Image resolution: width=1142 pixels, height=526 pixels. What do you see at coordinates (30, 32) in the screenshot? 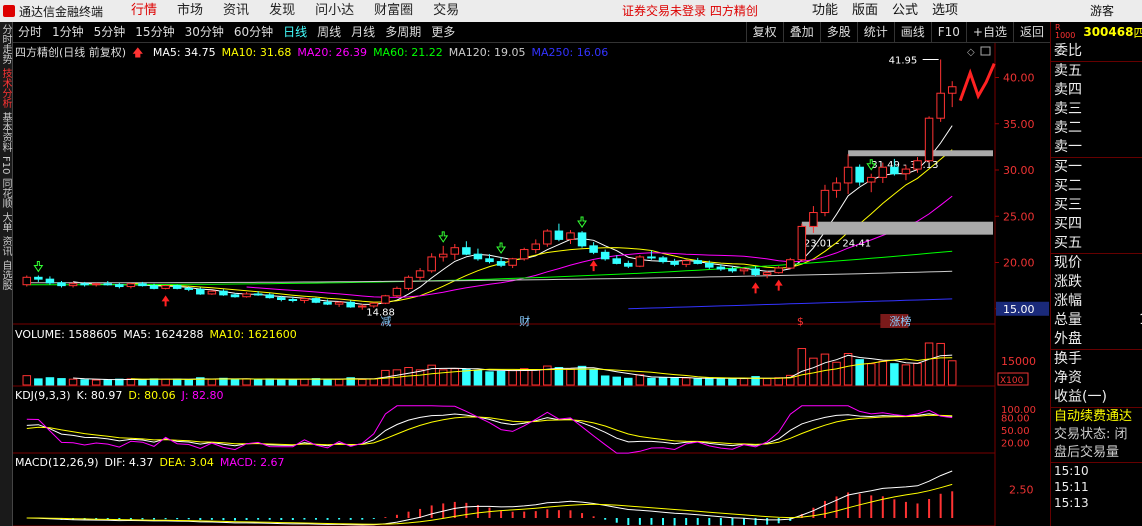
I see `period-0: 分时` at bounding box center [30, 32].